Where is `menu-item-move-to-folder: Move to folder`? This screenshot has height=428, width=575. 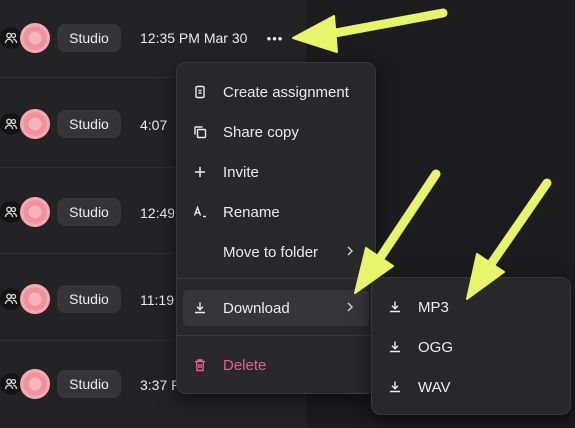 menu-item-move-to-folder: Move to folder is located at coordinates (276, 252).